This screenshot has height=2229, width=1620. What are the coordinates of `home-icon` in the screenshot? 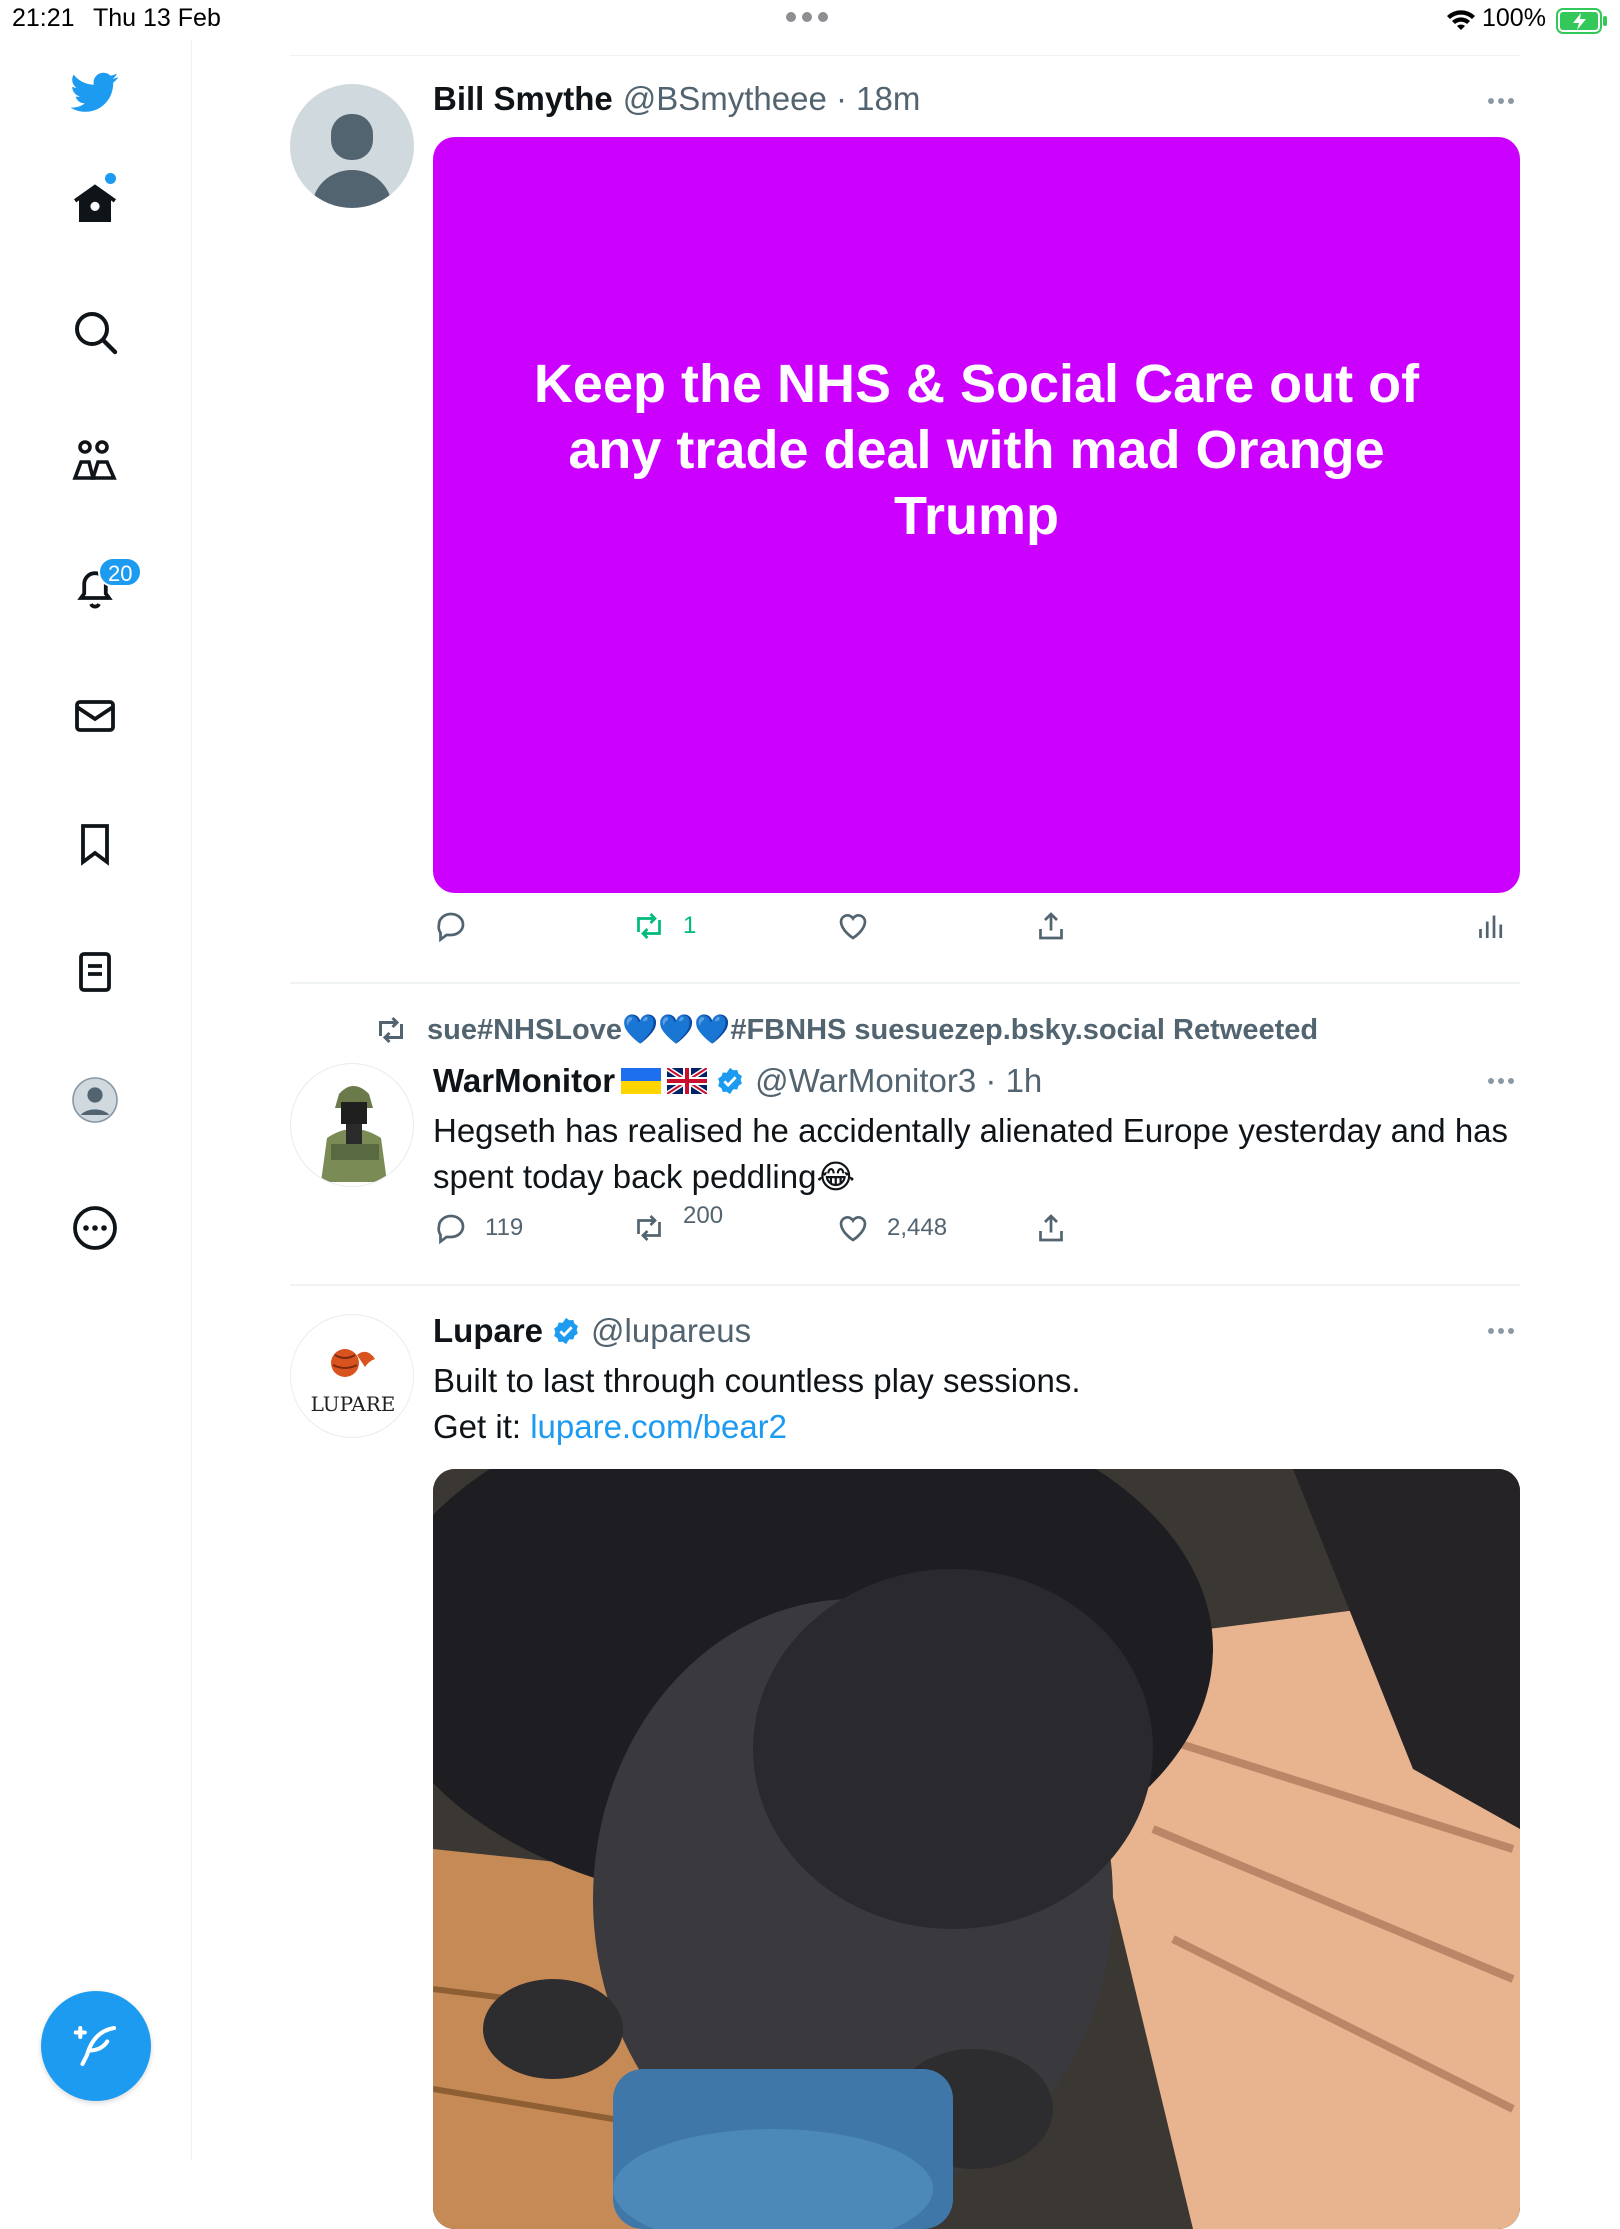 It's located at (95, 204).